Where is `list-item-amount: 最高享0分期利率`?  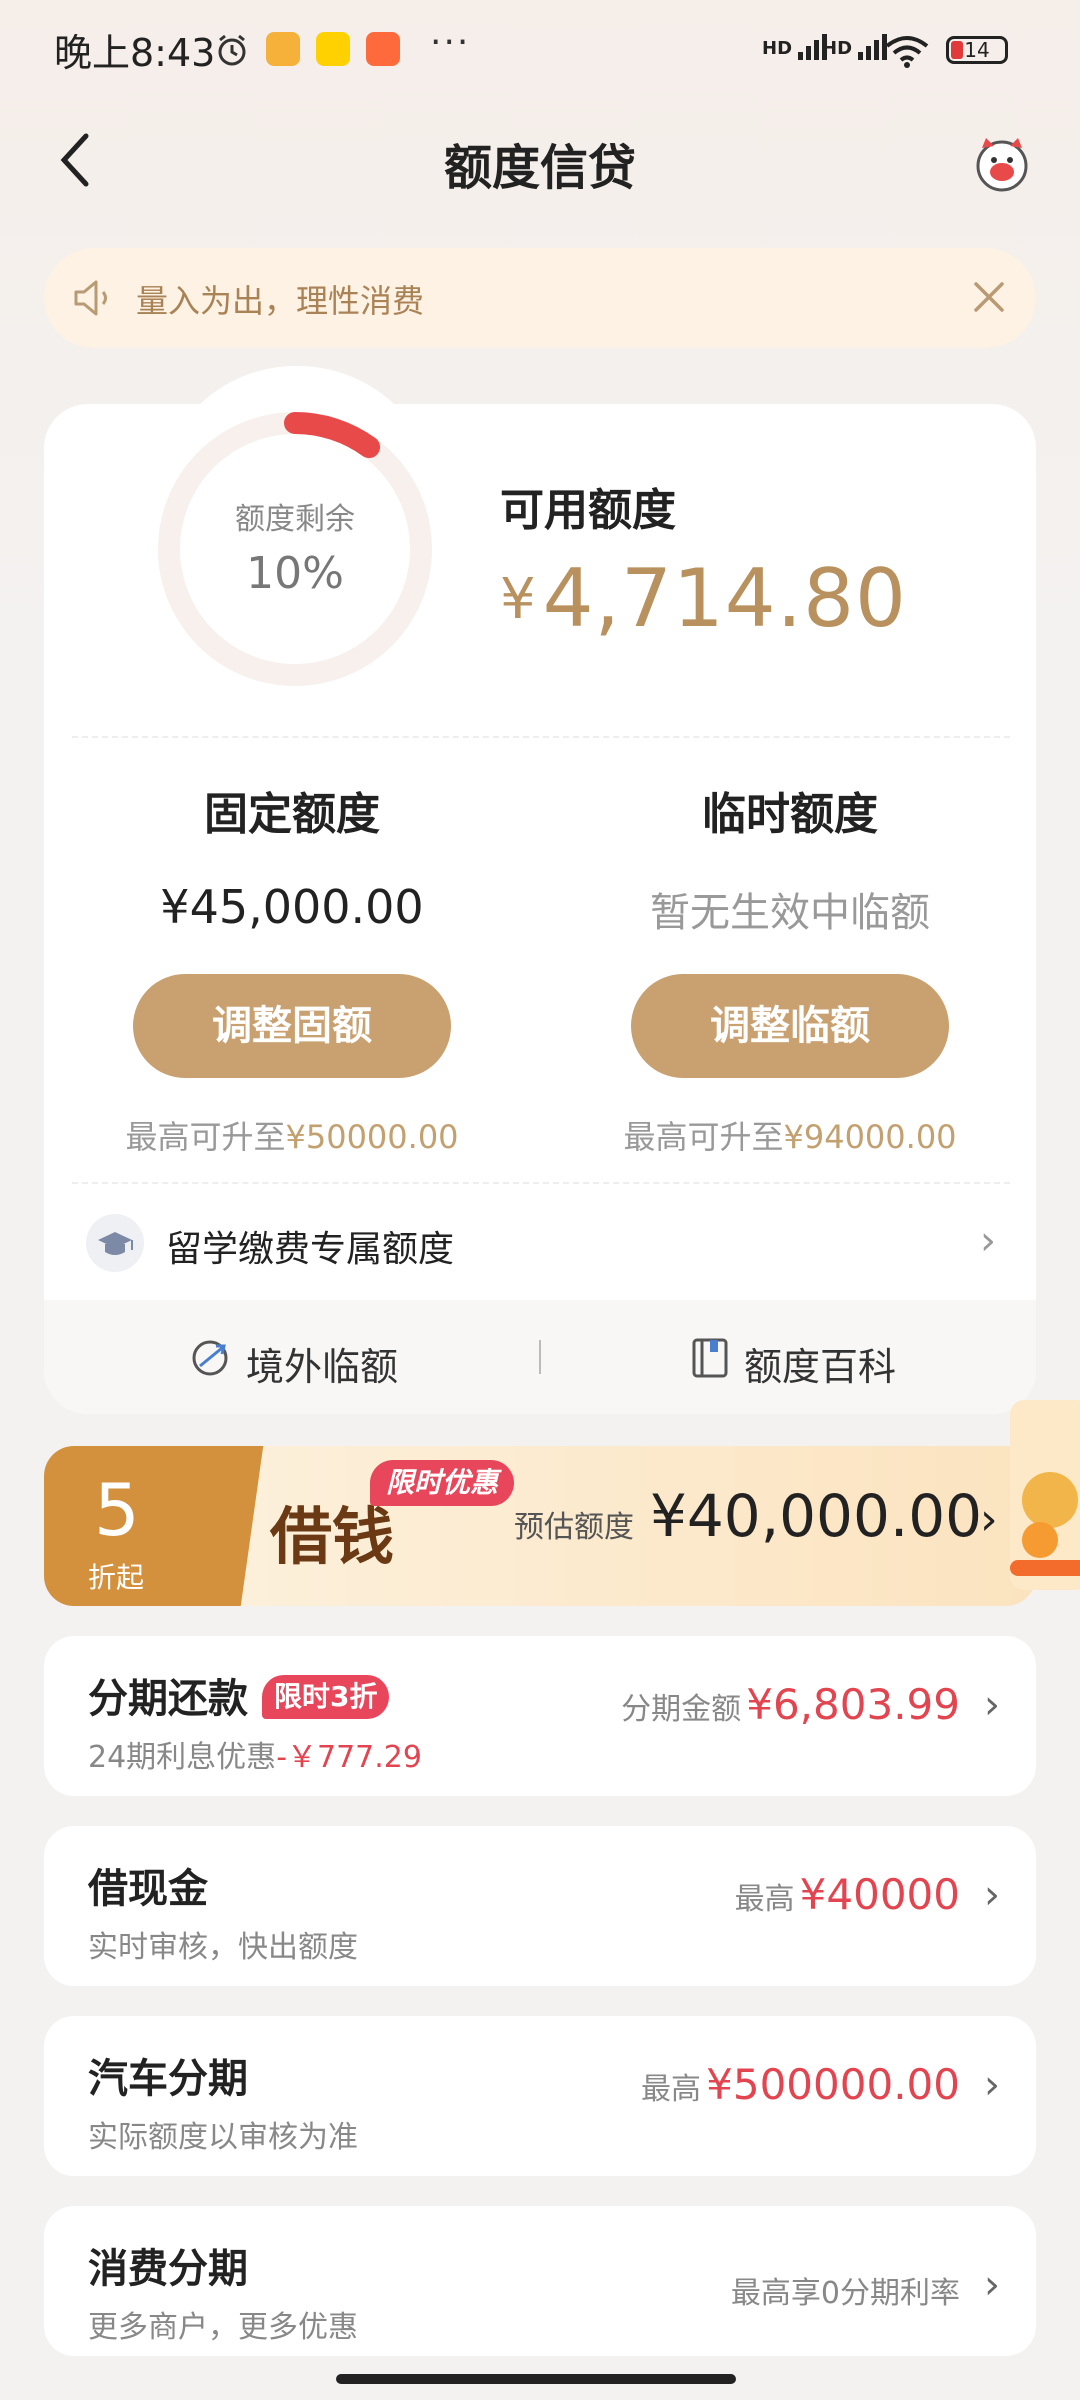 list-item-amount: 最高享0分期利率 is located at coordinates (845, 2293).